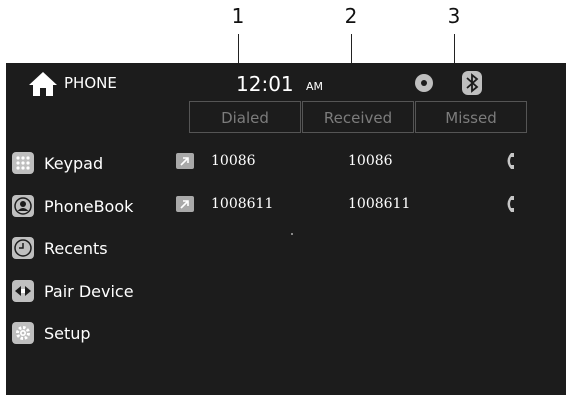  I want to click on clock-ampm: AM, so click(315, 86).